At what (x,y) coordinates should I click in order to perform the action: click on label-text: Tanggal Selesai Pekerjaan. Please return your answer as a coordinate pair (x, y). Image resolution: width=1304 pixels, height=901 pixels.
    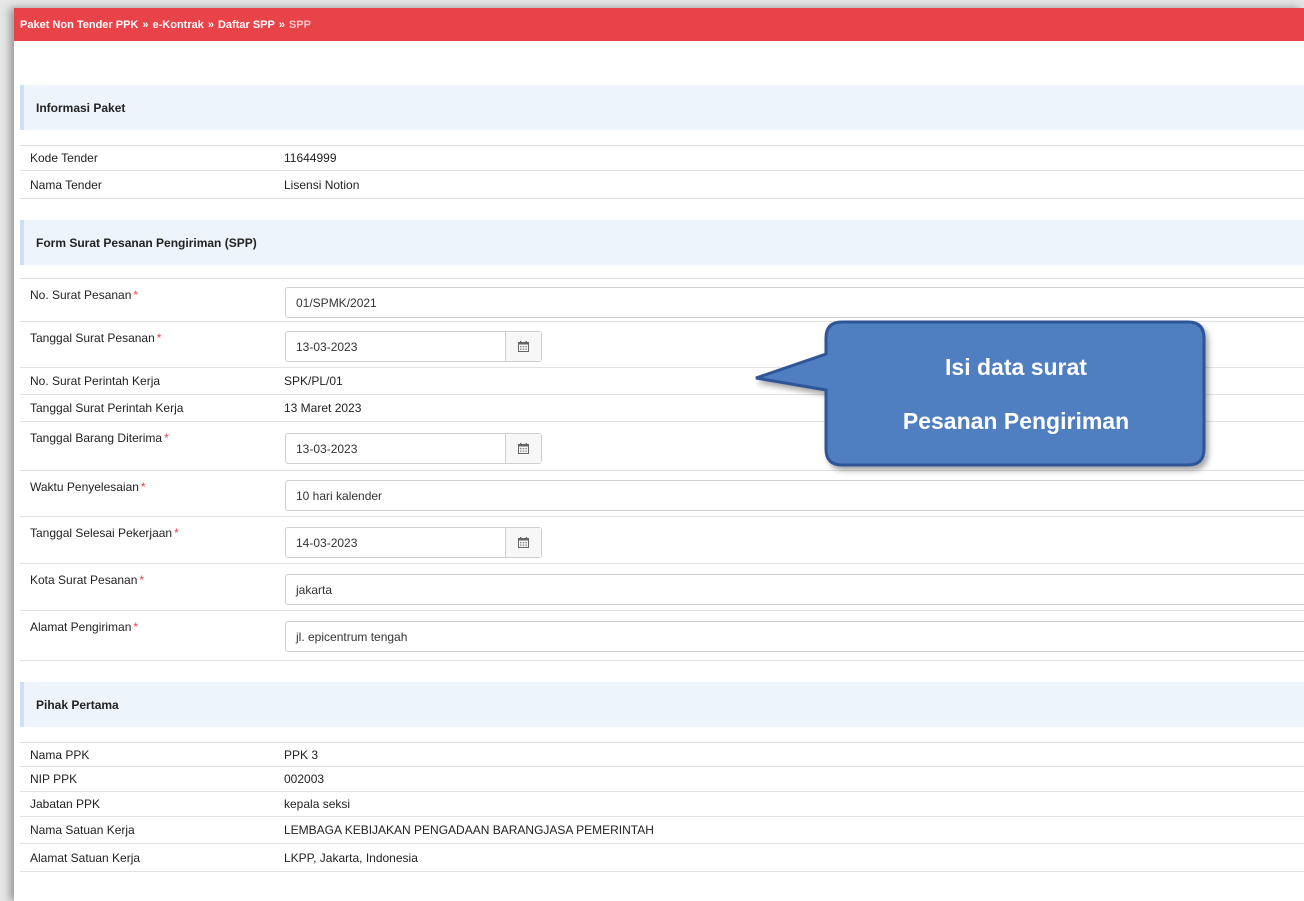
    Looking at the image, I should click on (101, 533).